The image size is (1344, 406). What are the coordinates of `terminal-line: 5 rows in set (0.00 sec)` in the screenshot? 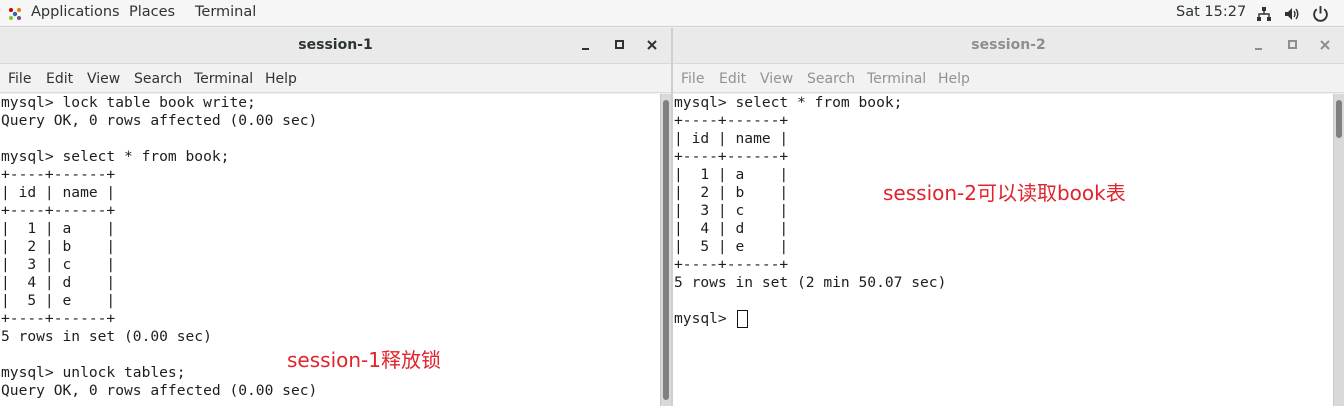 It's located at (106, 336).